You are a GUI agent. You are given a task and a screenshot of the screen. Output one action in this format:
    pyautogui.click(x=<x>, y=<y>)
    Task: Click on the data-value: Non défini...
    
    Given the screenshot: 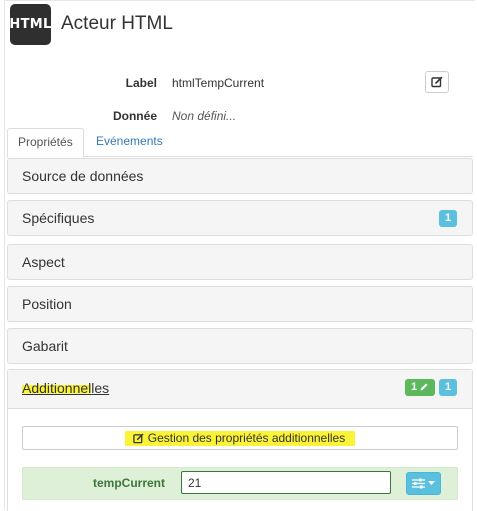 What is the action you would take?
    pyautogui.click(x=204, y=116)
    